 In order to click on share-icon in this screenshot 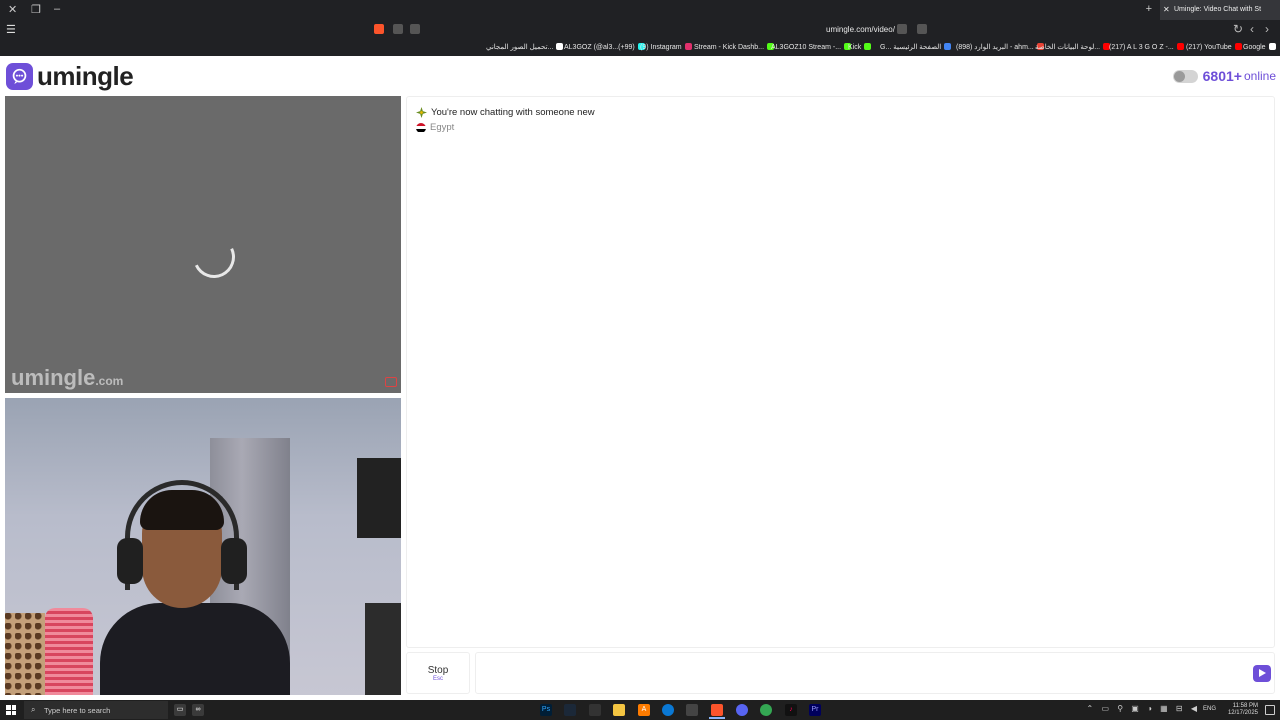, I will do `click(902, 29)`.